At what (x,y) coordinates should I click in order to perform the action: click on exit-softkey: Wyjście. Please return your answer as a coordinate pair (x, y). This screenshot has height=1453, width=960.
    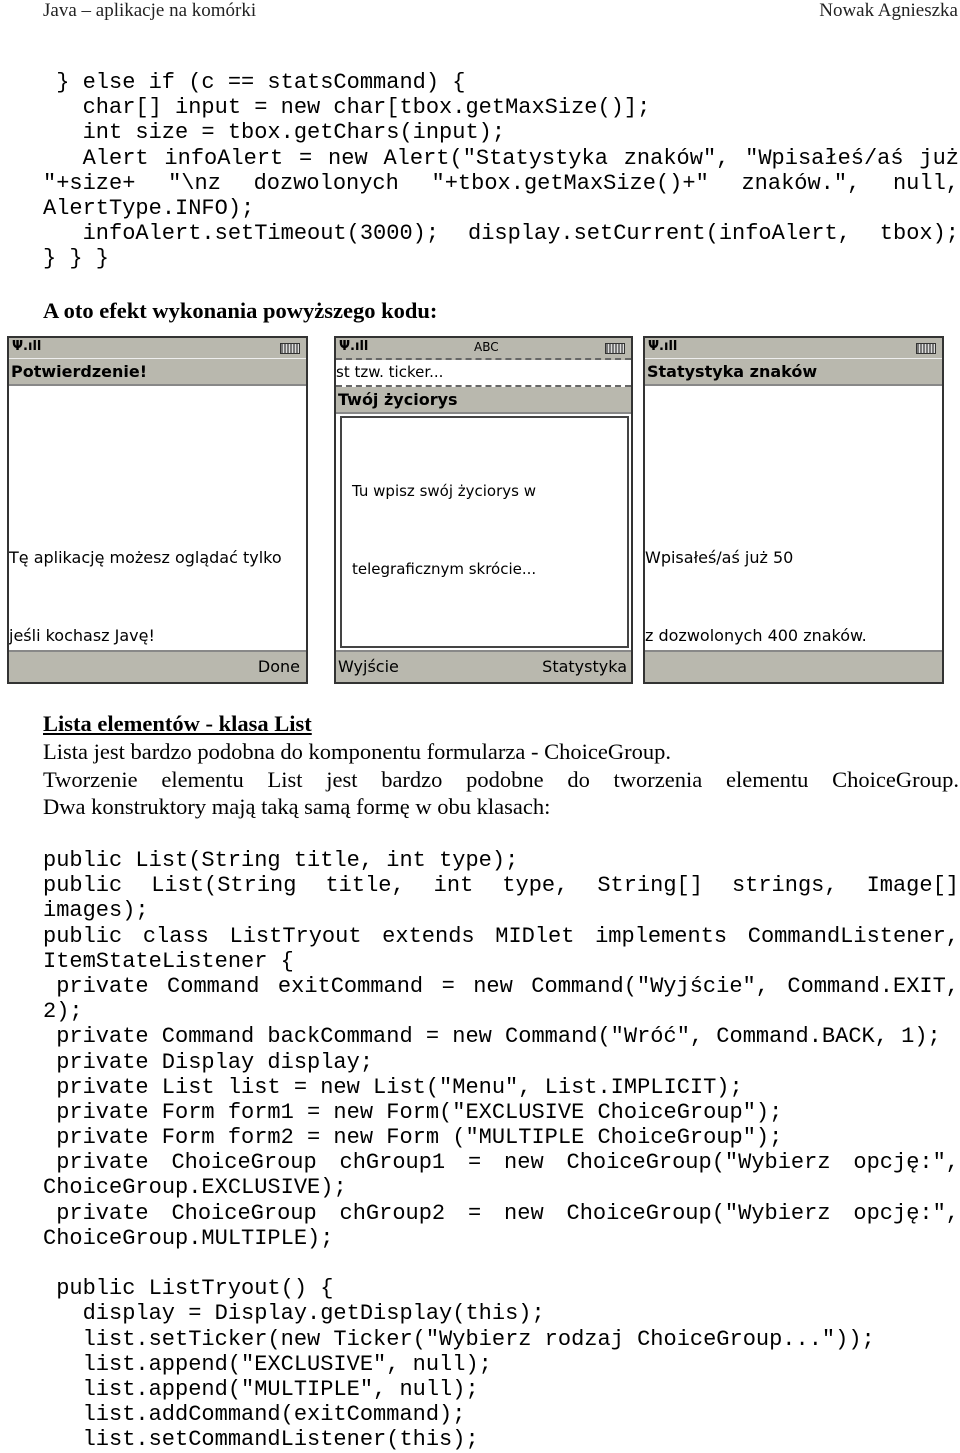
    Looking at the image, I should click on (368, 667).